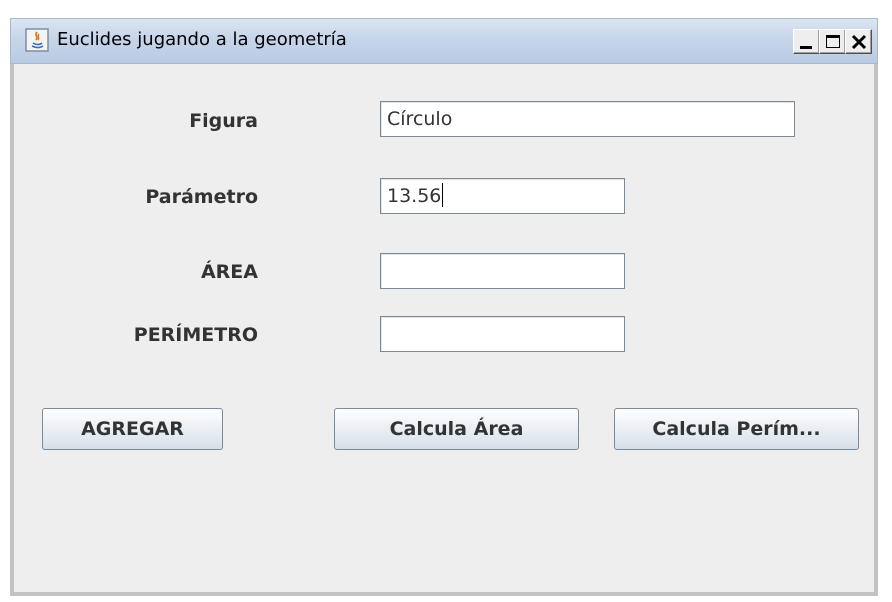  What do you see at coordinates (502, 271) in the screenshot?
I see `area-field` at bounding box center [502, 271].